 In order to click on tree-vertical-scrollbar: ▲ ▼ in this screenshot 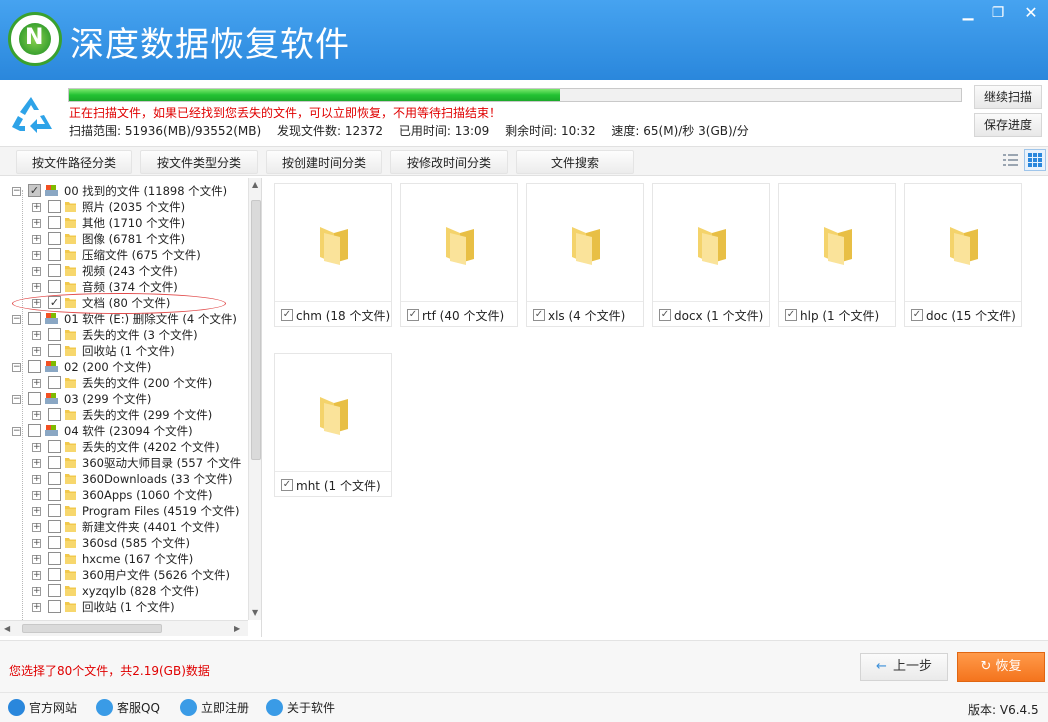, I will do `click(254, 399)`.